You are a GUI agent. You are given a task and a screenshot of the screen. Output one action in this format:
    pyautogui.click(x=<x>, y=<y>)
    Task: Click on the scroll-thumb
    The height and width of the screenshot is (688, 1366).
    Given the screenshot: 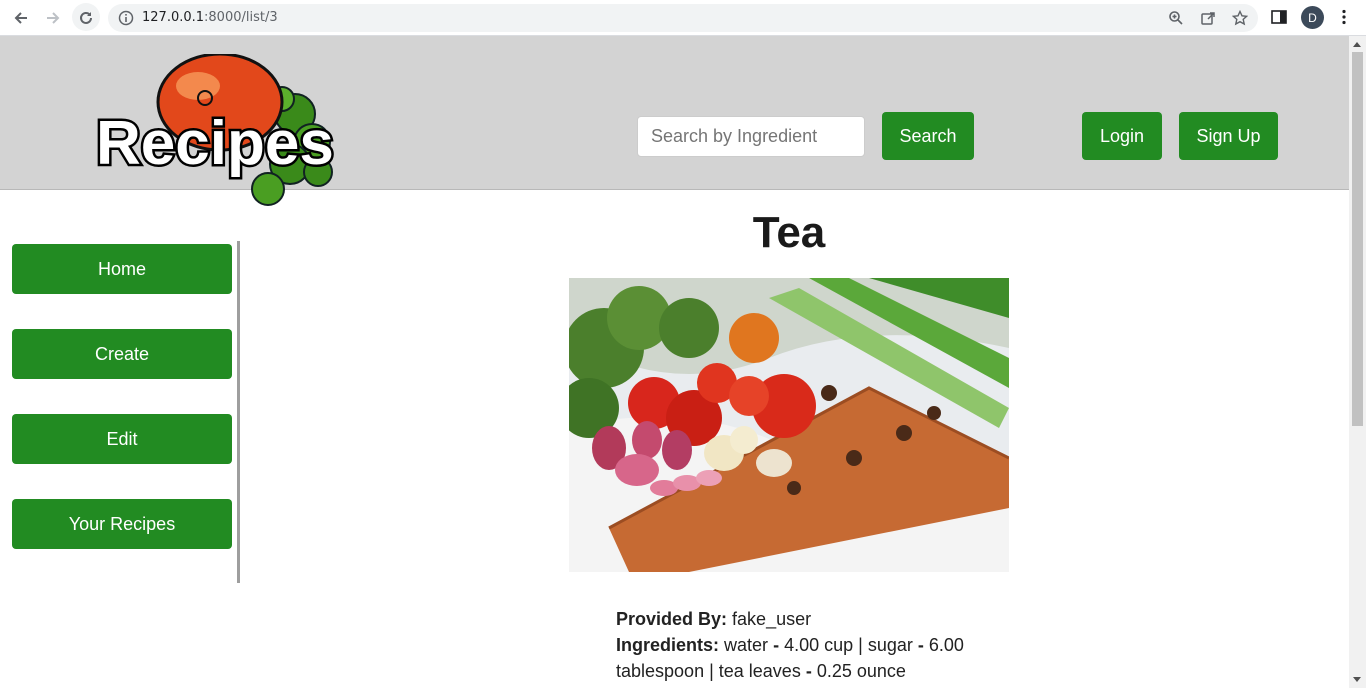 What is the action you would take?
    pyautogui.click(x=1357, y=239)
    